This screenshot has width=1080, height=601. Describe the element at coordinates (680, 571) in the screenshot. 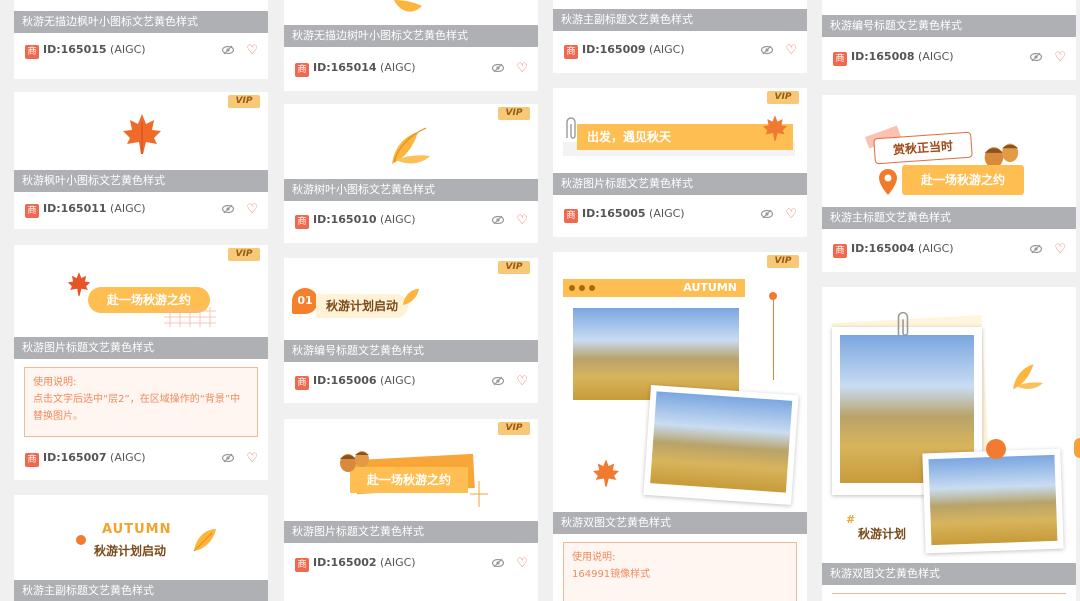

I see `usage-notice: 使用说明: 164991镜像样式` at that location.